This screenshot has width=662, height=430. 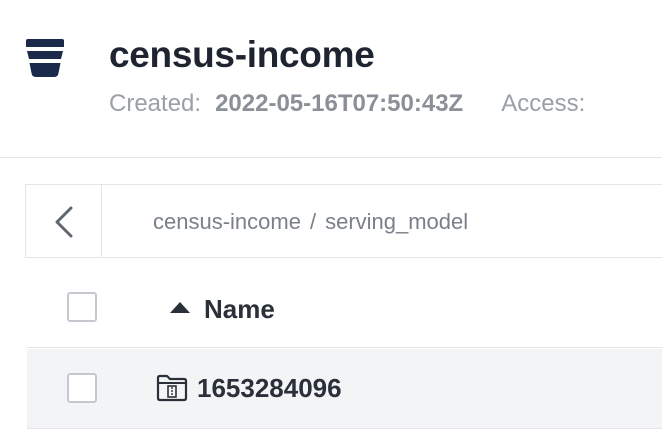 I want to click on access-label: Access:, so click(x=543, y=103).